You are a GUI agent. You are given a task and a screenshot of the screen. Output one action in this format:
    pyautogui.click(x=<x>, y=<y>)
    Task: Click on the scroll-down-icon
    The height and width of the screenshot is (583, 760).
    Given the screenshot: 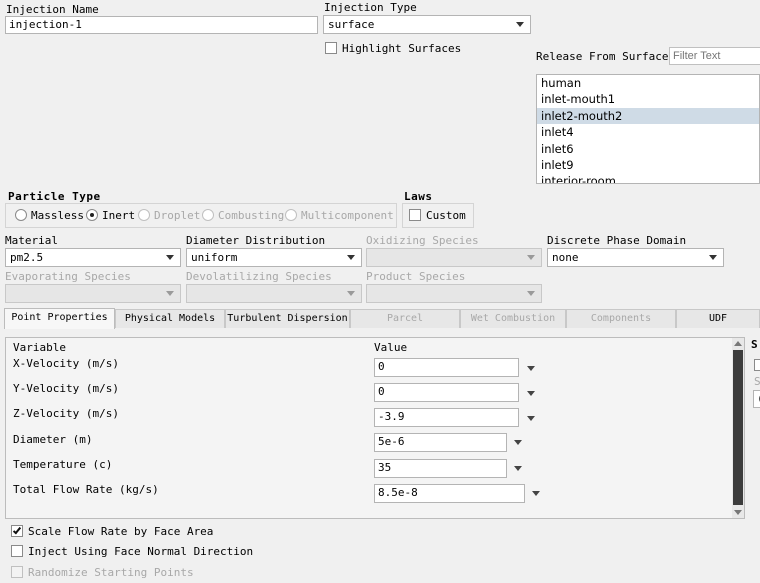 What is the action you would take?
    pyautogui.click(x=738, y=512)
    